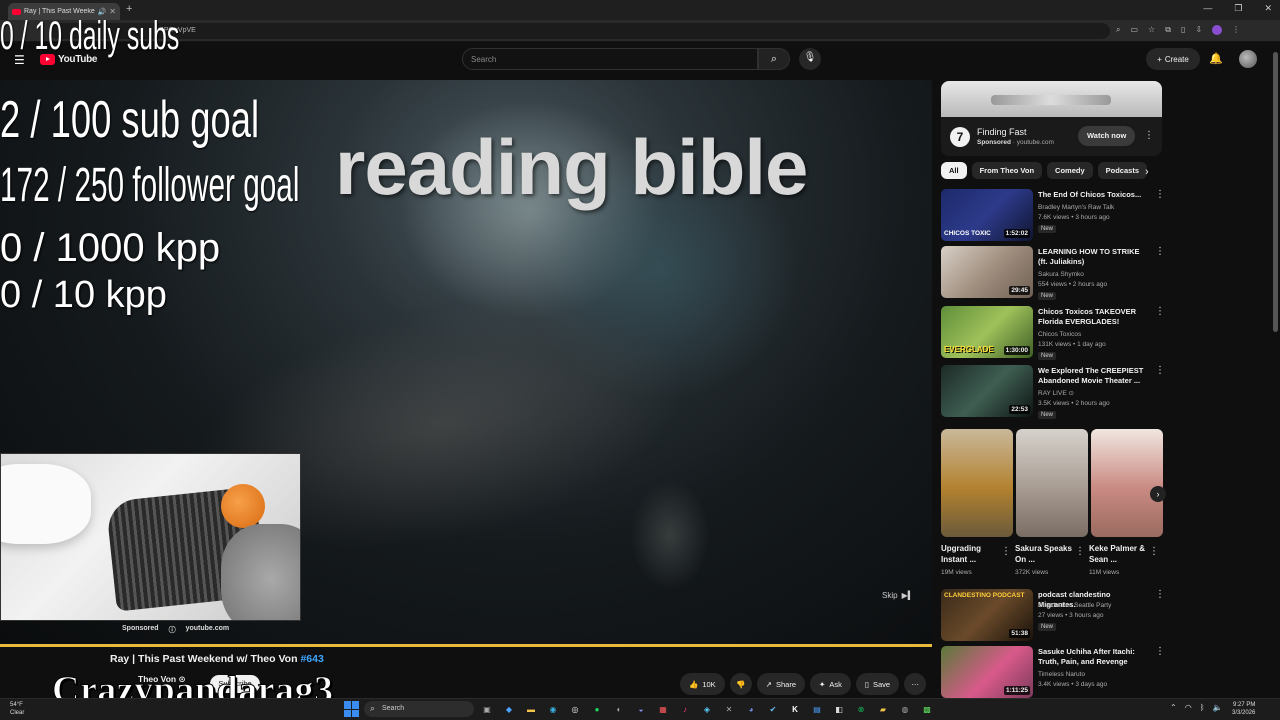  Describe the element at coordinates (1183, 30) in the screenshot. I see `split-view-icon: ▯` at that location.